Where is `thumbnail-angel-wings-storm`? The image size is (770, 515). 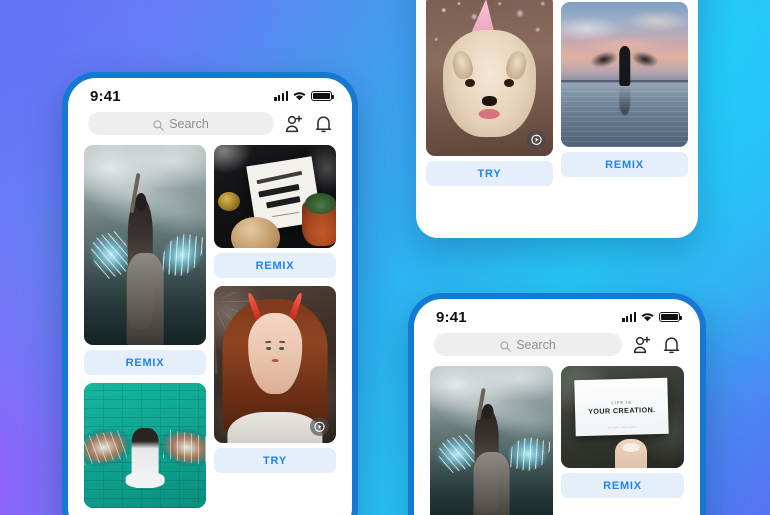
thumbnail-angel-wings-storm is located at coordinates (145, 245).